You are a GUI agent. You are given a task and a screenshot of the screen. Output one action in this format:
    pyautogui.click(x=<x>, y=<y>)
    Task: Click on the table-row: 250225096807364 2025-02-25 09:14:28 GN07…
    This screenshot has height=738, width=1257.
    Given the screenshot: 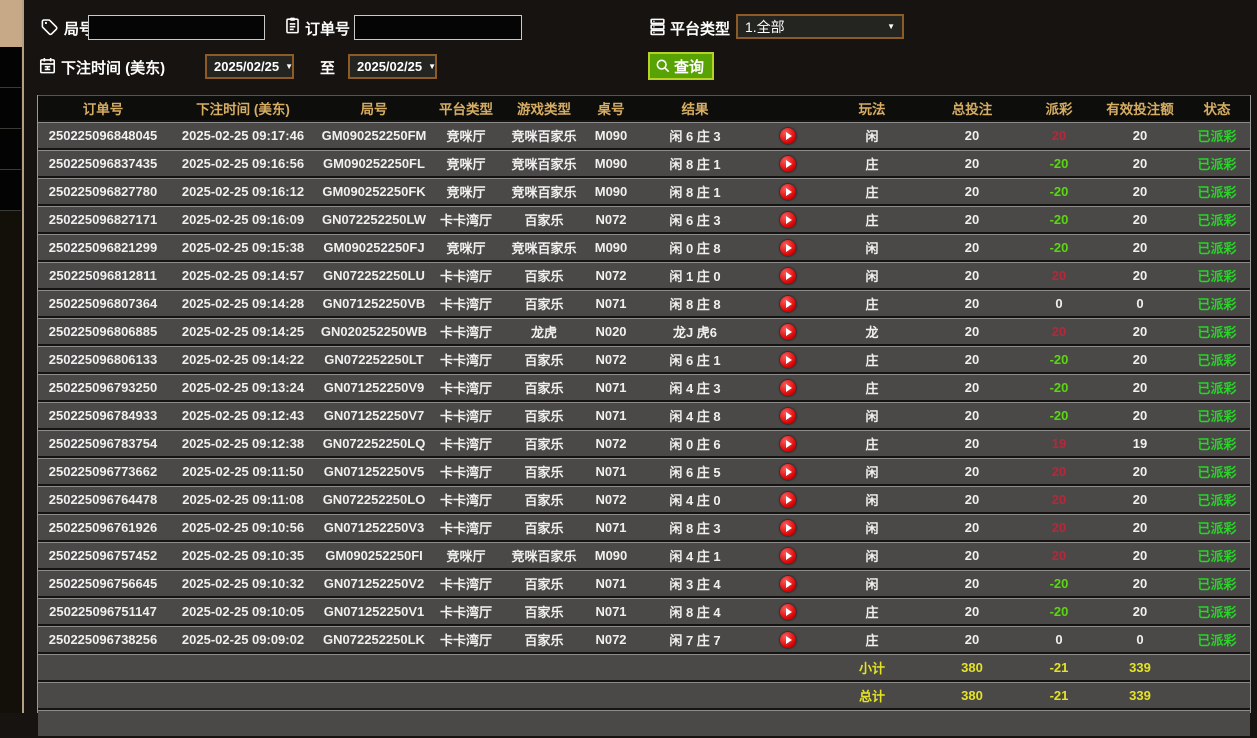 What is the action you would take?
    pyautogui.click(x=644, y=303)
    